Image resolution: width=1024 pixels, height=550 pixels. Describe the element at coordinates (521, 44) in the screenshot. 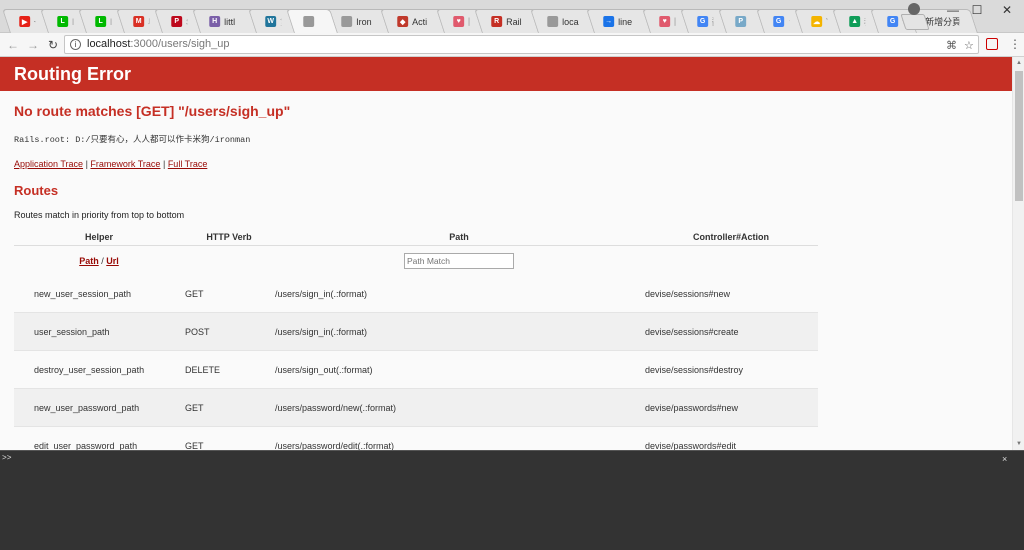

I see `address-bar: i localhost:3000/users/sigh_up ⌘ ☆` at that location.